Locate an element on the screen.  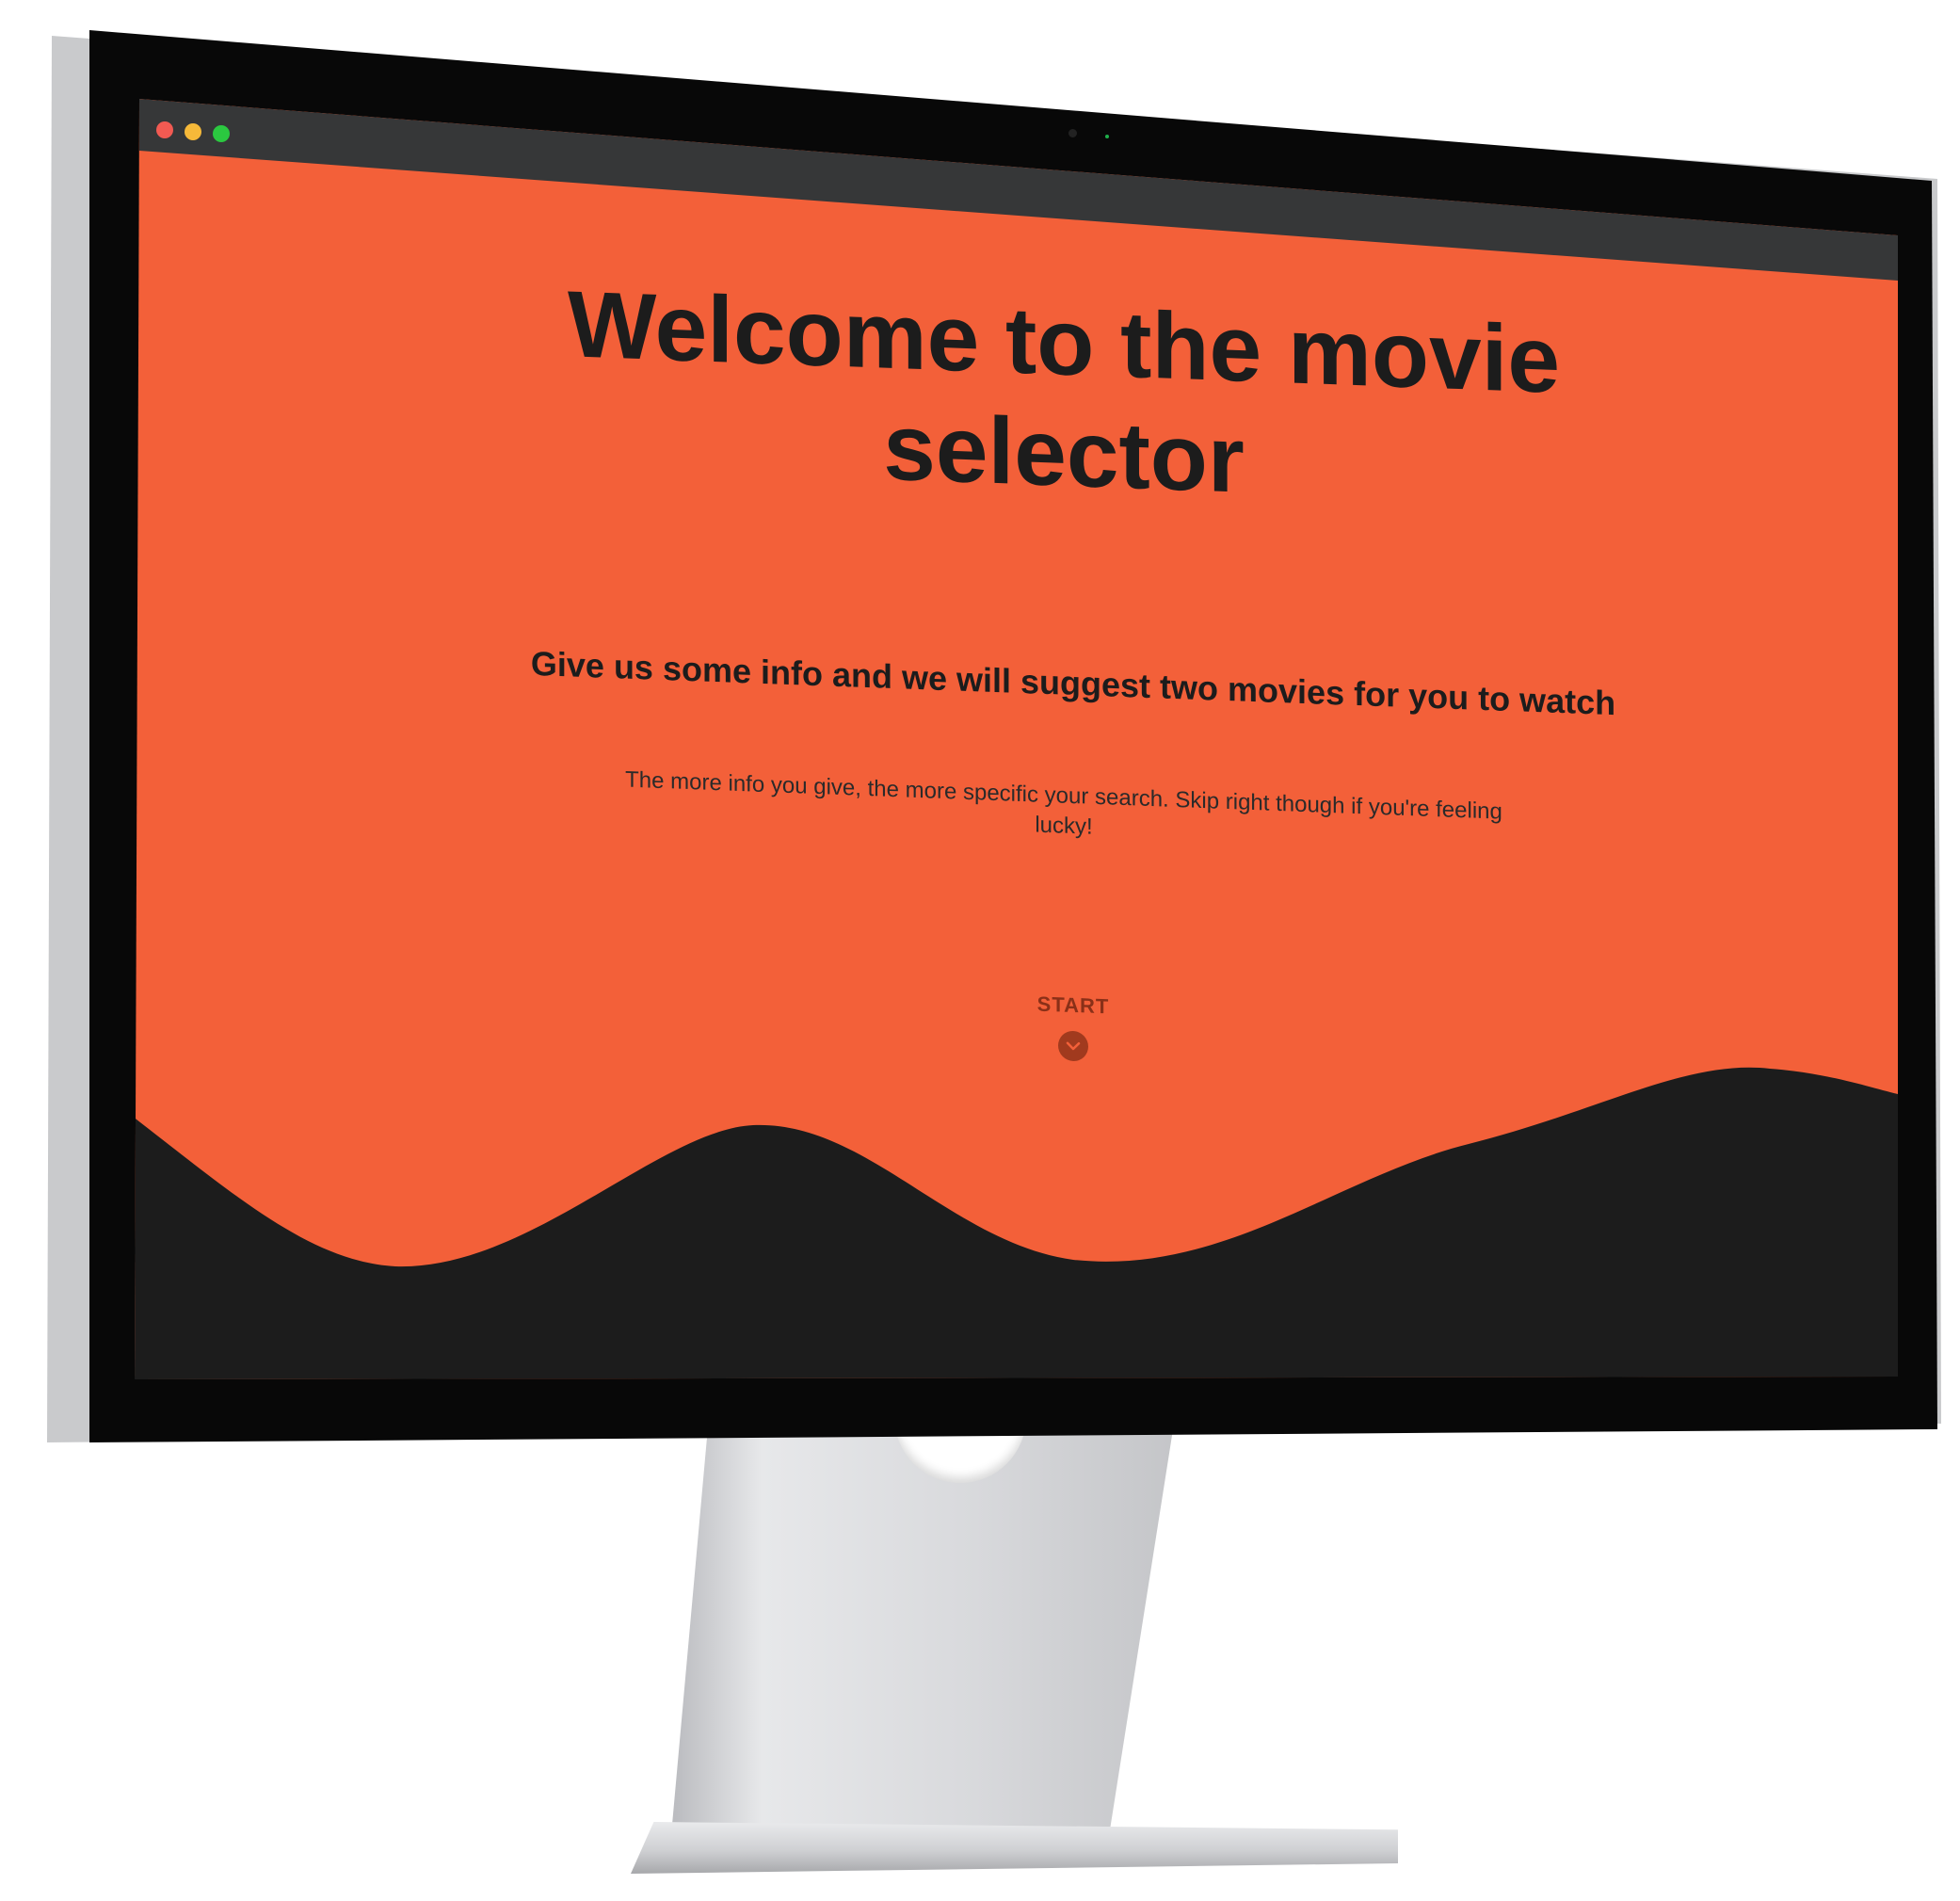
camera-led-icon is located at coordinates (1107, 136).